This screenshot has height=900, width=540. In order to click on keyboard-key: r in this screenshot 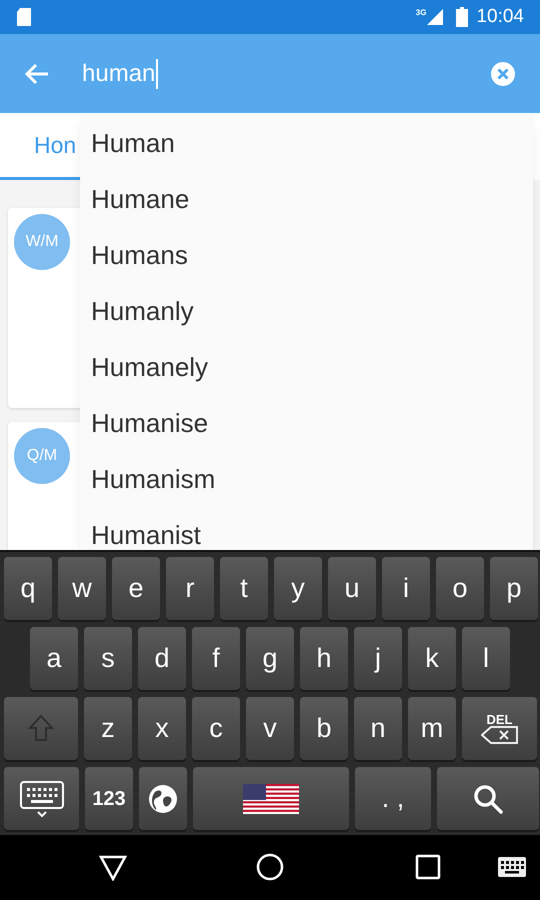, I will do `click(190, 588)`.